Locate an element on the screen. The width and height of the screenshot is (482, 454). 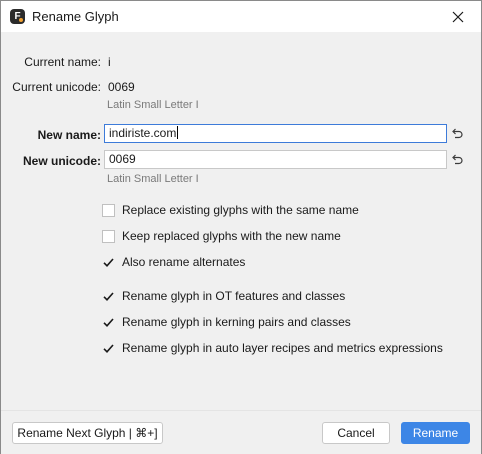
option-rename-ot-features: Rename glyph in OT features and classes is located at coordinates (223, 296).